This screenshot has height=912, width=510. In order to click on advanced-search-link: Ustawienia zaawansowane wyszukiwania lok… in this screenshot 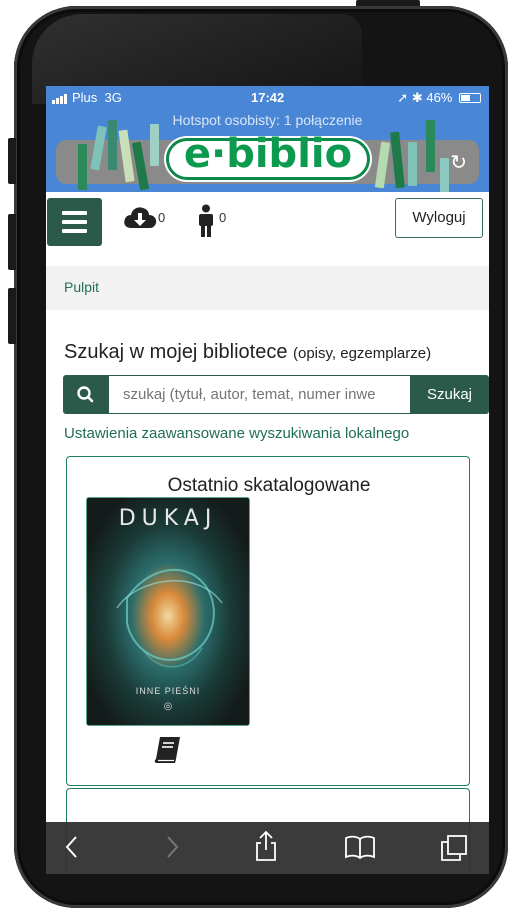, I will do `click(236, 433)`.